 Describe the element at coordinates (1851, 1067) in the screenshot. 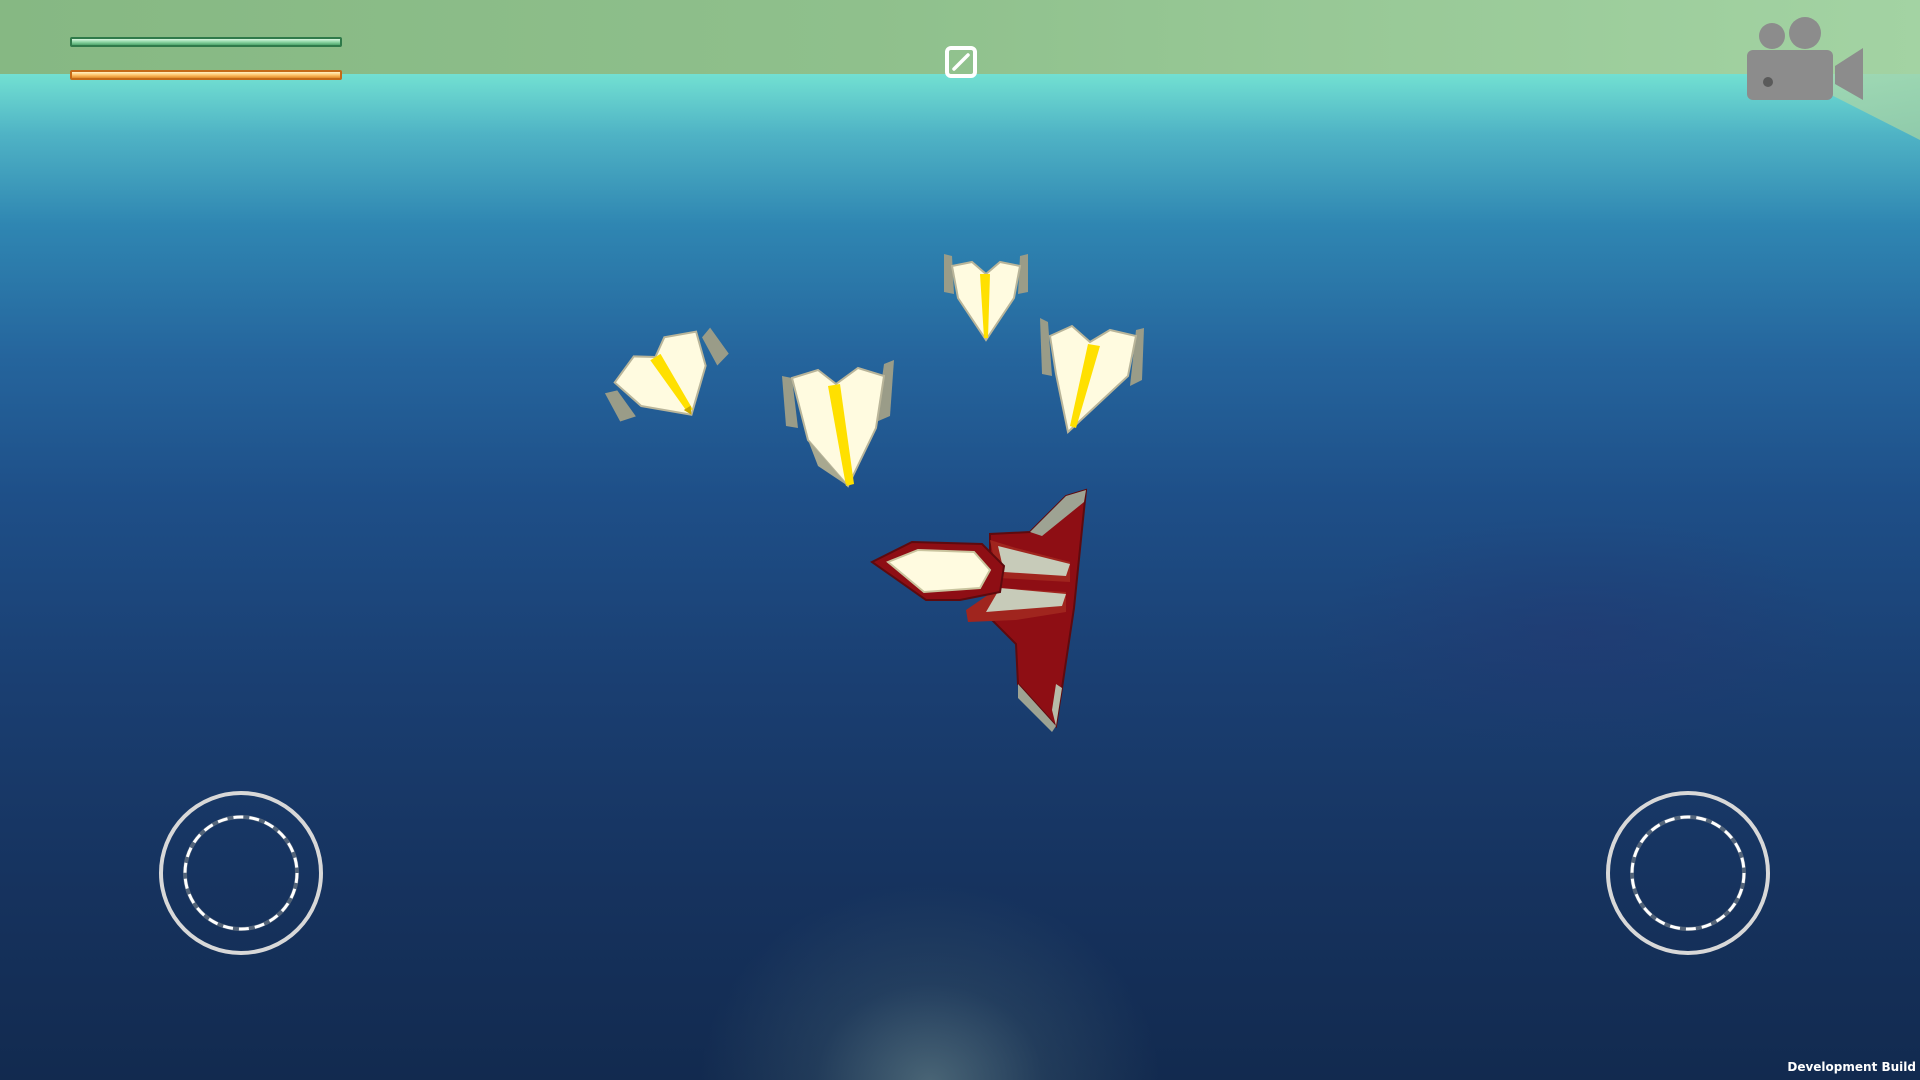

I see `development-build-label: Development Build` at that location.